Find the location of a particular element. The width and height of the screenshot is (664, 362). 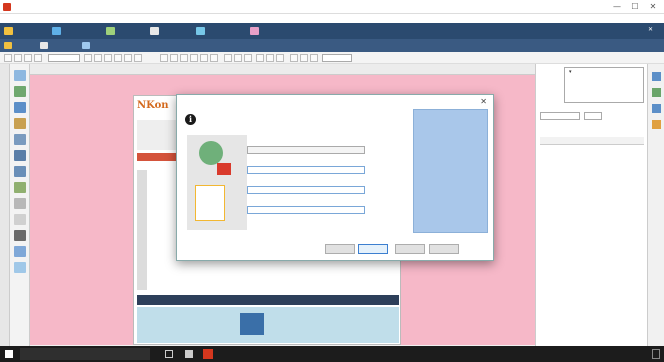

left-dock-strip is located at coordinates (5, 205).